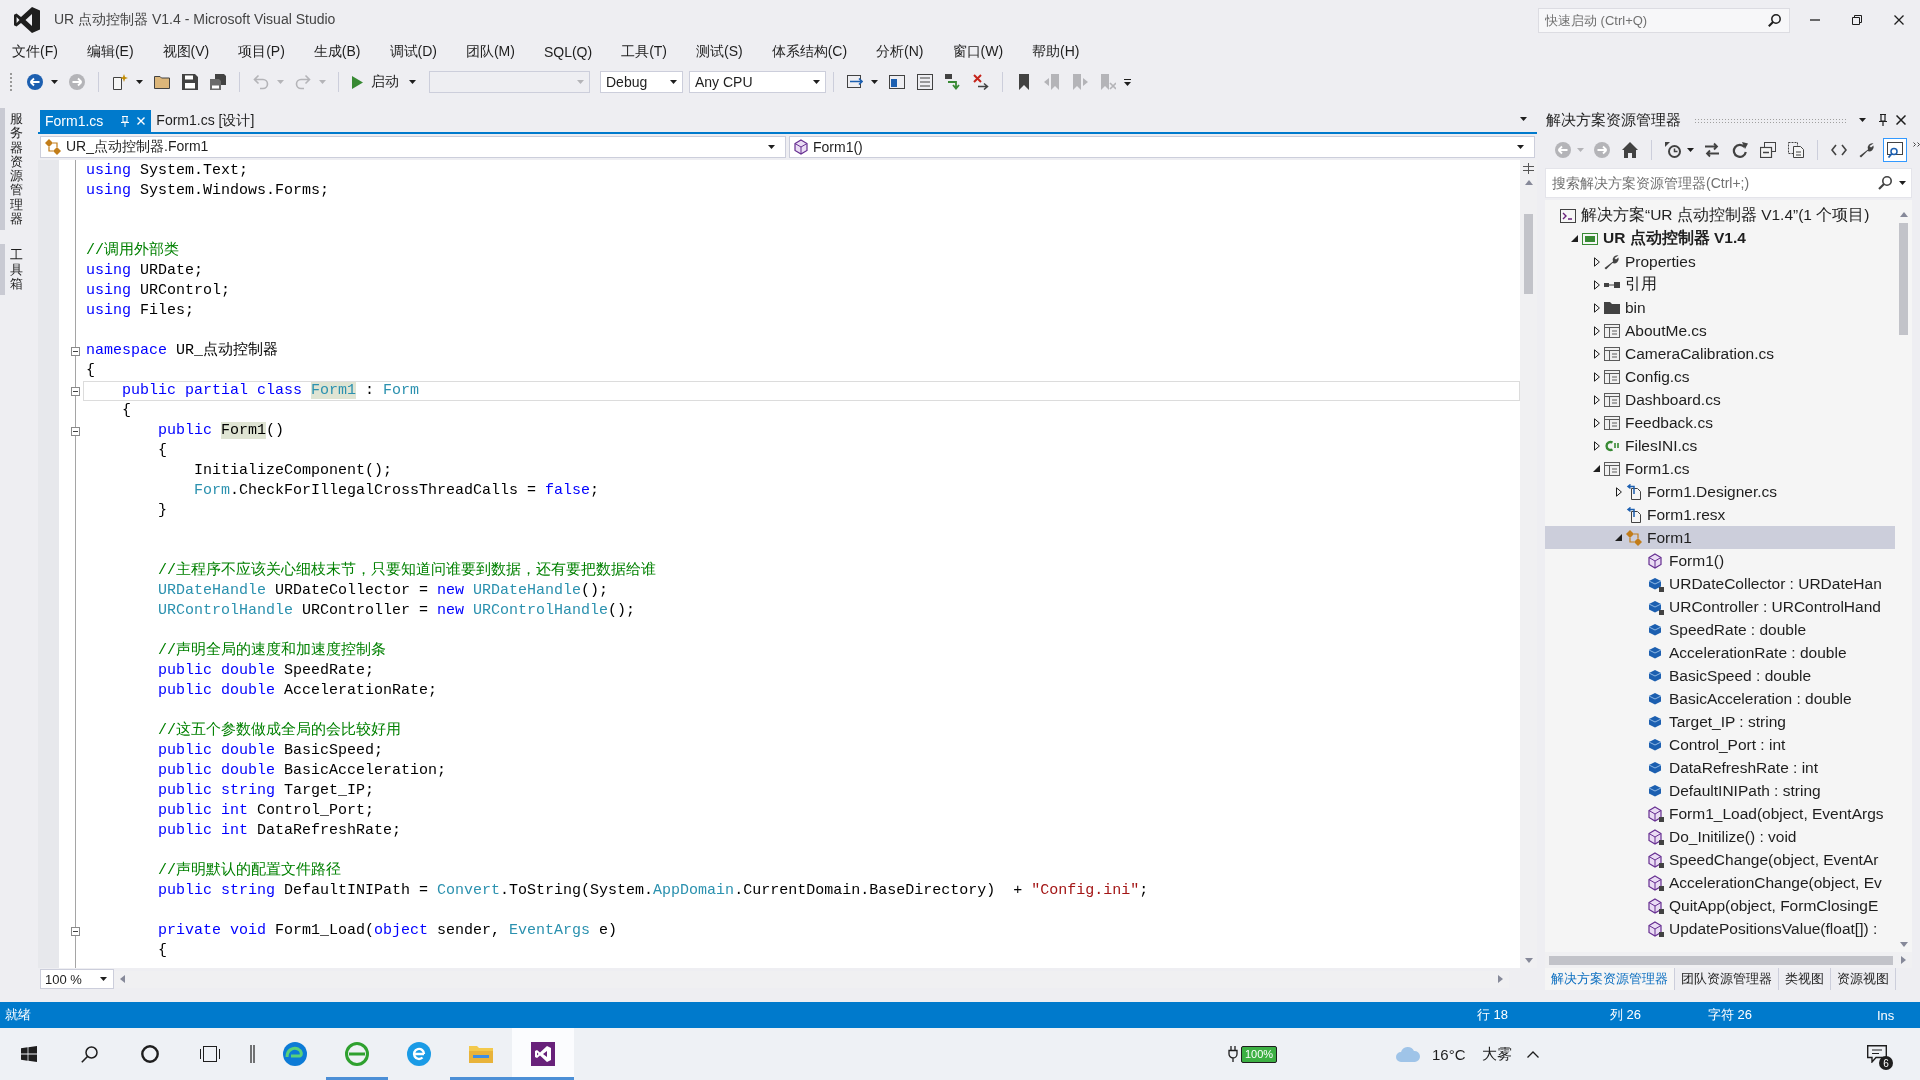  I want to click on menu-item: 窗口(W), so click(978, 52).